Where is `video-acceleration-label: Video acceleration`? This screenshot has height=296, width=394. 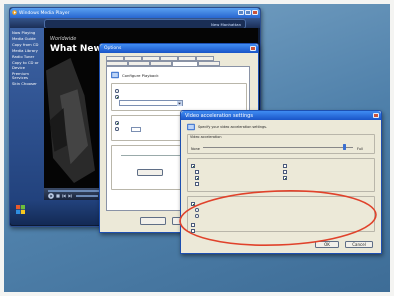 video-acceleration-label: Video acceleration is located at coordinates (206, 137).